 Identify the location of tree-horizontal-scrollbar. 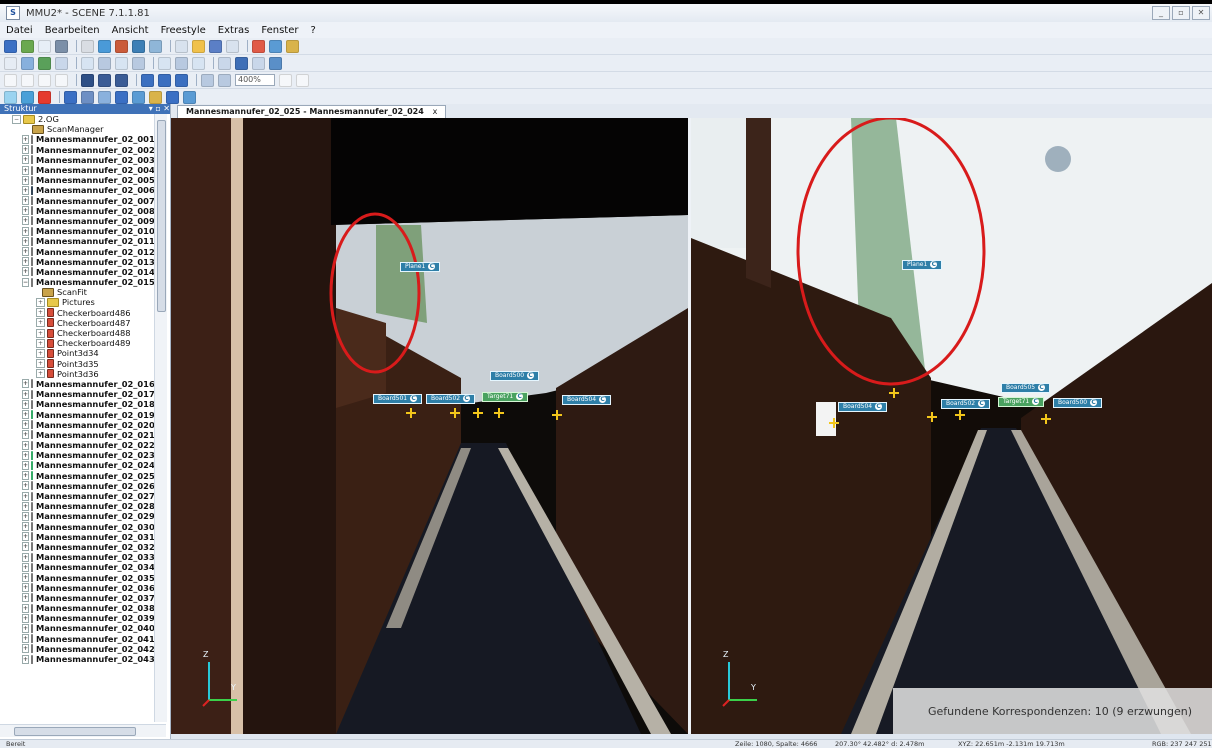
(83, 730).